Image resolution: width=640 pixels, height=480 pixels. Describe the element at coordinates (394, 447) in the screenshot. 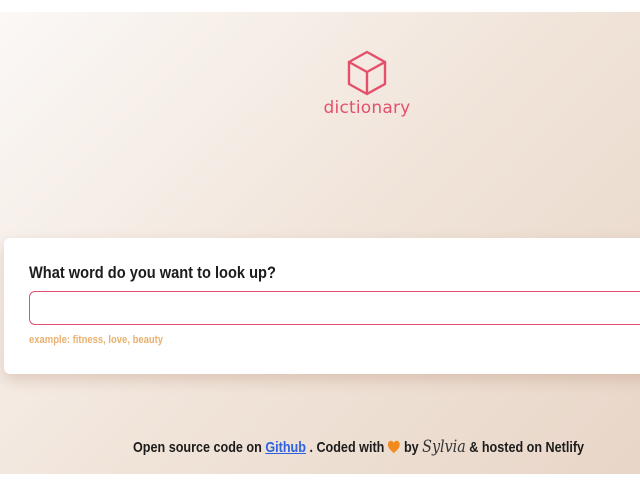

I see `orange-heart-icon` at that location.